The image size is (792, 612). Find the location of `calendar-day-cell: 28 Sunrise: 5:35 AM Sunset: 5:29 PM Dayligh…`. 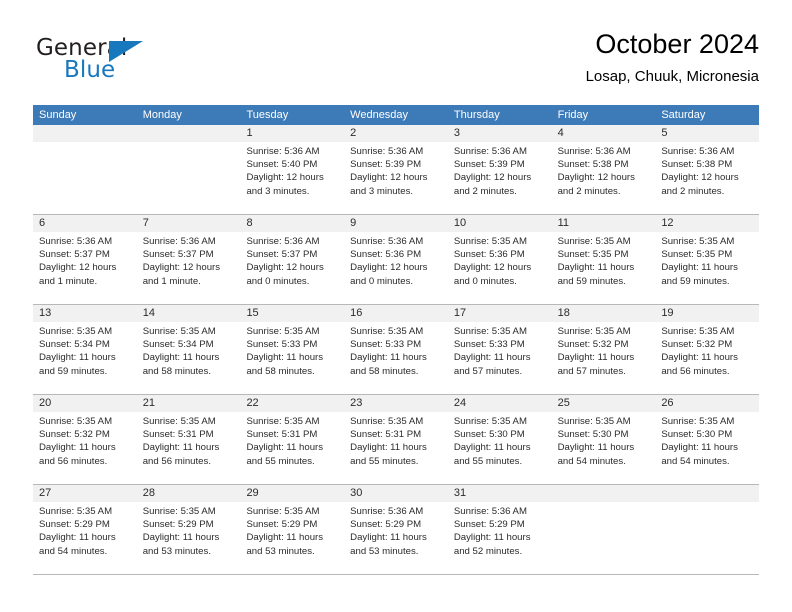

calendar-day-cell: 28 Sunrise: 5:35 AM Sunset: 5:29 PM Dayligh… is located at coordinates (188, 529).